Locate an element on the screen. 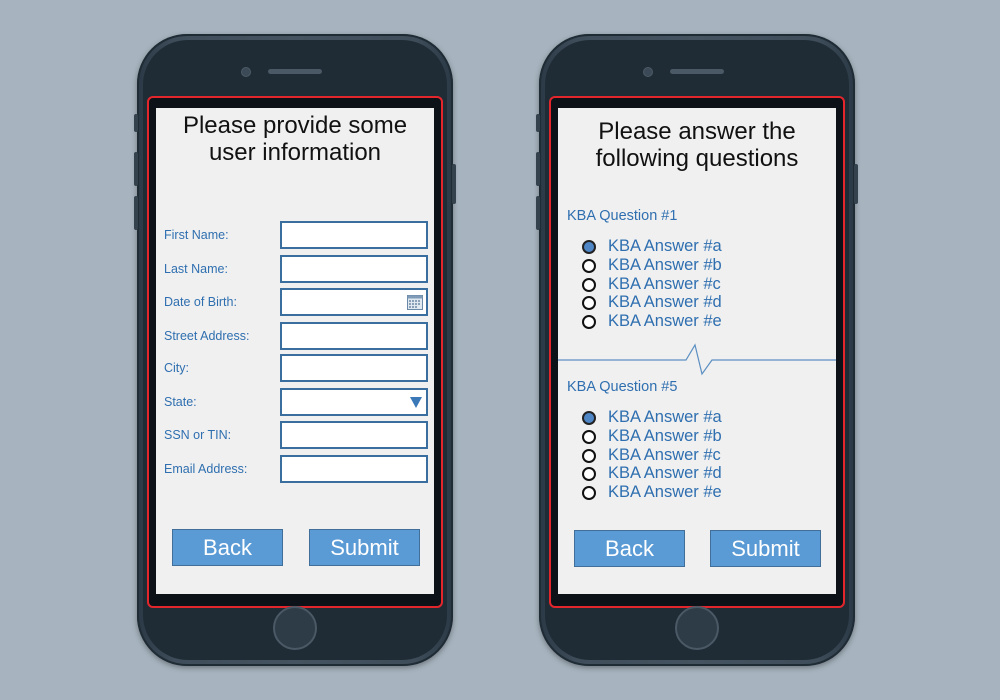 Image resolution: width=1000 pixels, height=700 pixels. street-address-row: Street Address: is located at coordinates (296, 336).